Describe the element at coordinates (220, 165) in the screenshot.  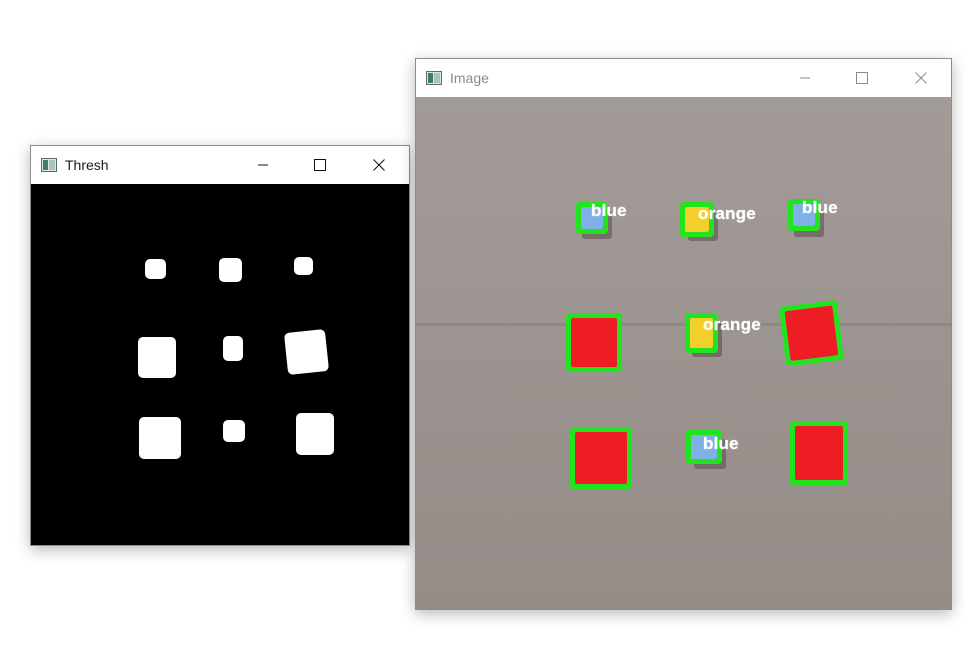
I see `thresh-titlebar: Thresh` at that location.